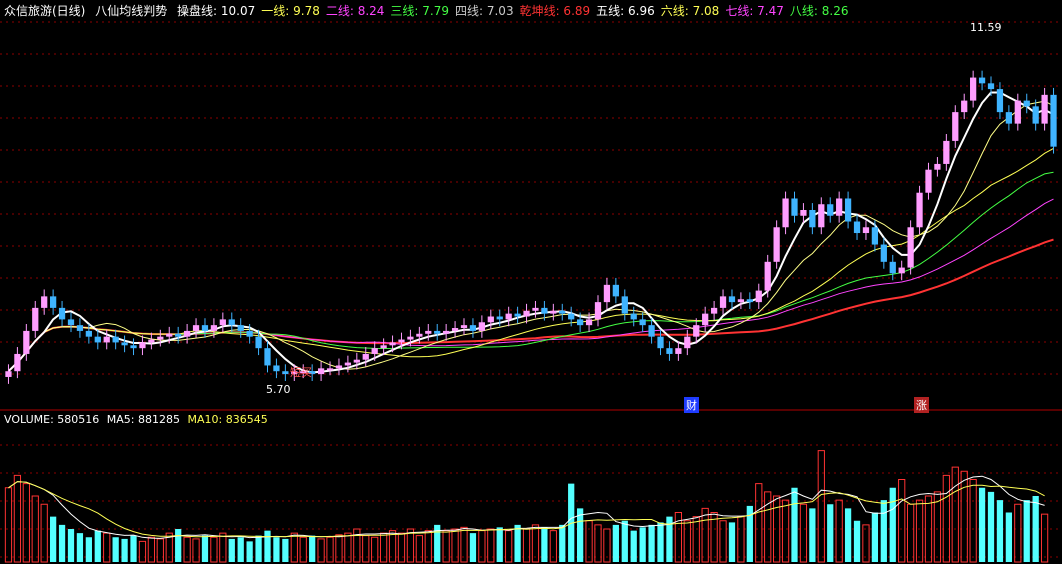 This screenshot has width=1062, height=564. Describe the element at coordinates (143, 419) in the screenshot. I see `ma5-value: MA5: 881285` at that location.